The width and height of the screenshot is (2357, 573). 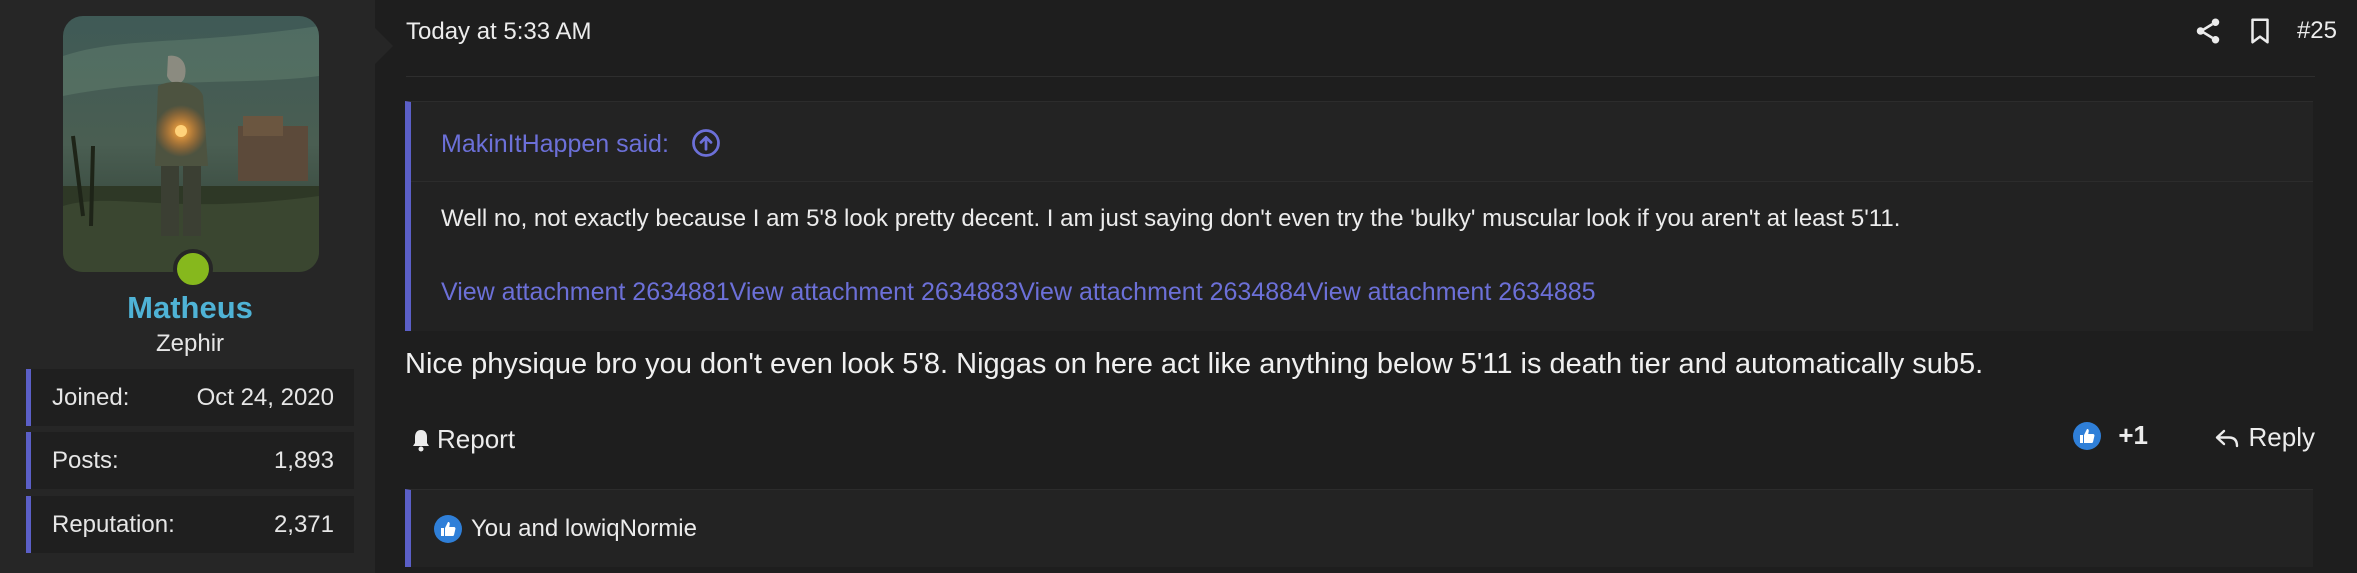 What do you see at coordinates (1162, 292) in the screenshot?
I see `attachment-link: View attachment 2634884` at bounding box center [1162, 292].